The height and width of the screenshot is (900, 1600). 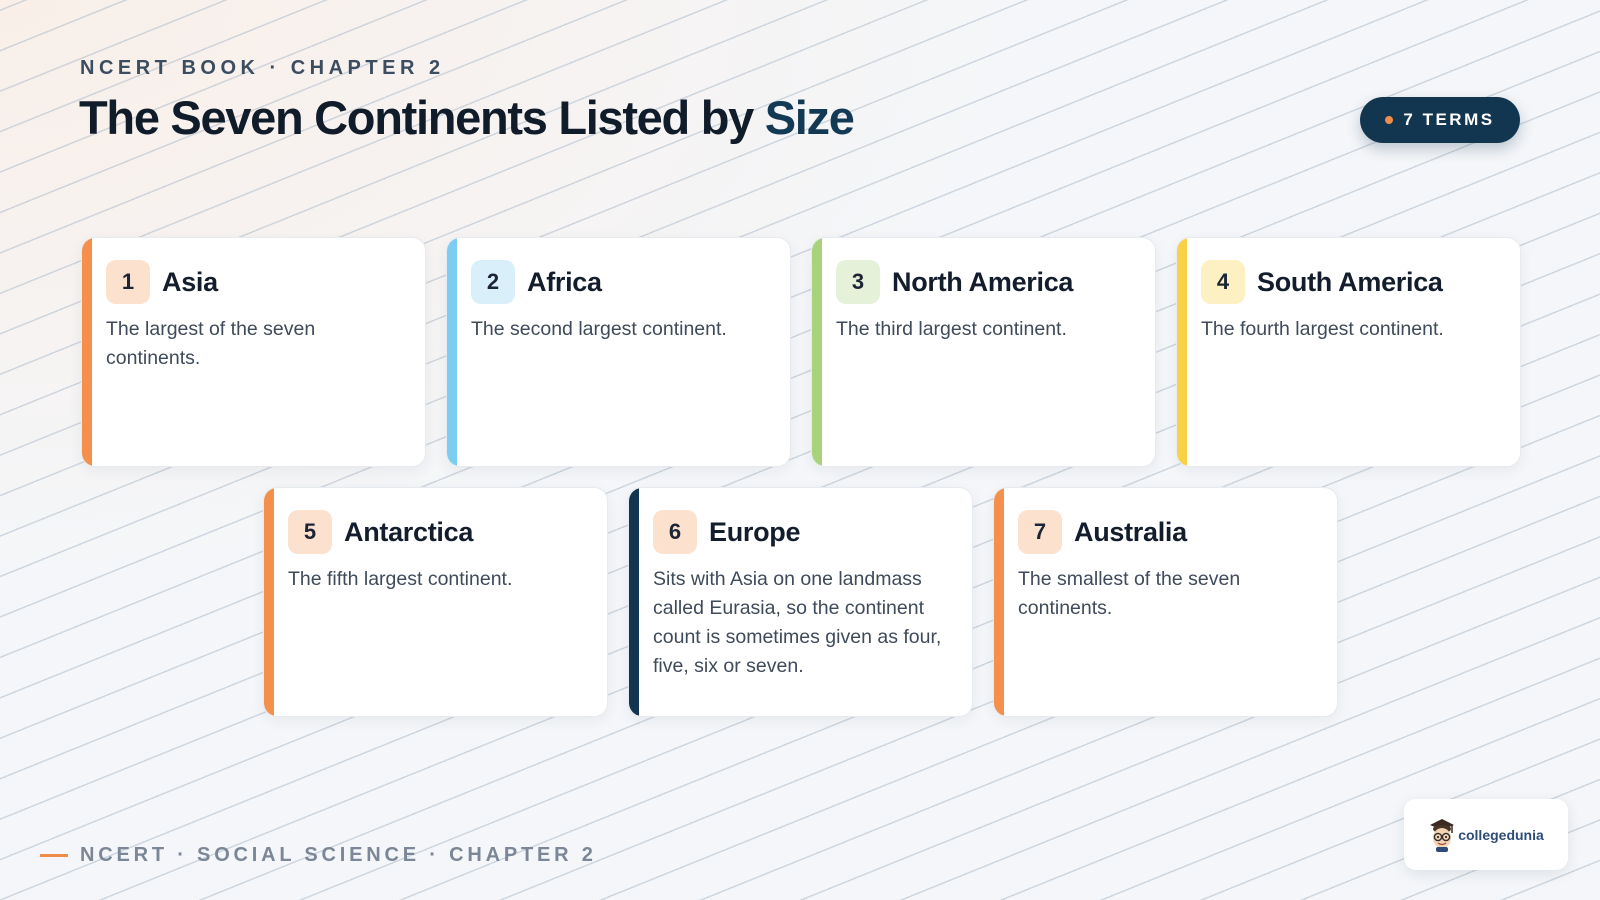 I want to click on term-name: Antarctica, so click(x=409, y=531).